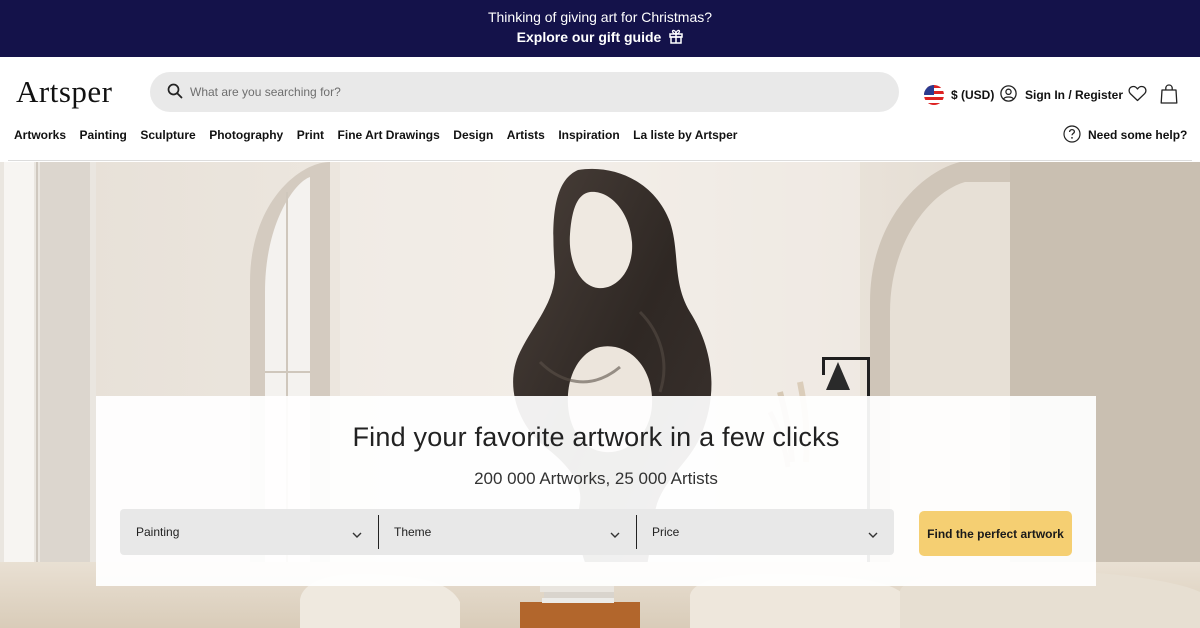 The width and height of the screenshot is (1200, 628). Describe the element at coordinates (1138, 135) in the screenshot. I see `help-label: Need some help?` at that location.